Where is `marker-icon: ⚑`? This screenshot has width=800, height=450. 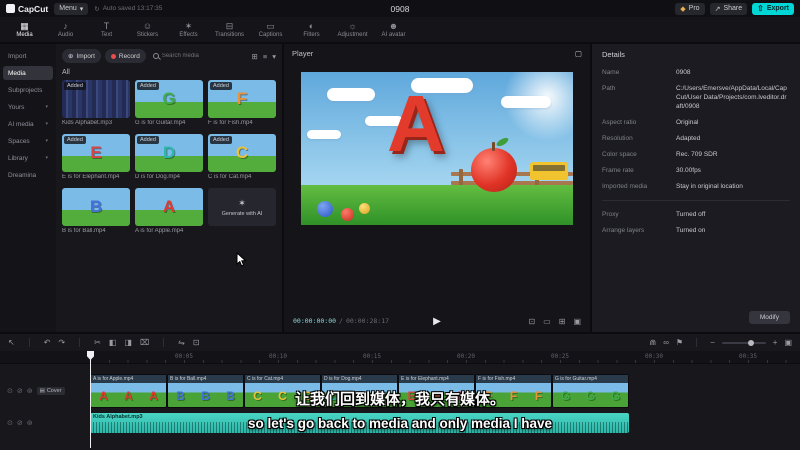
marker-icon: ⚑ is located at coordinates (679, 342).